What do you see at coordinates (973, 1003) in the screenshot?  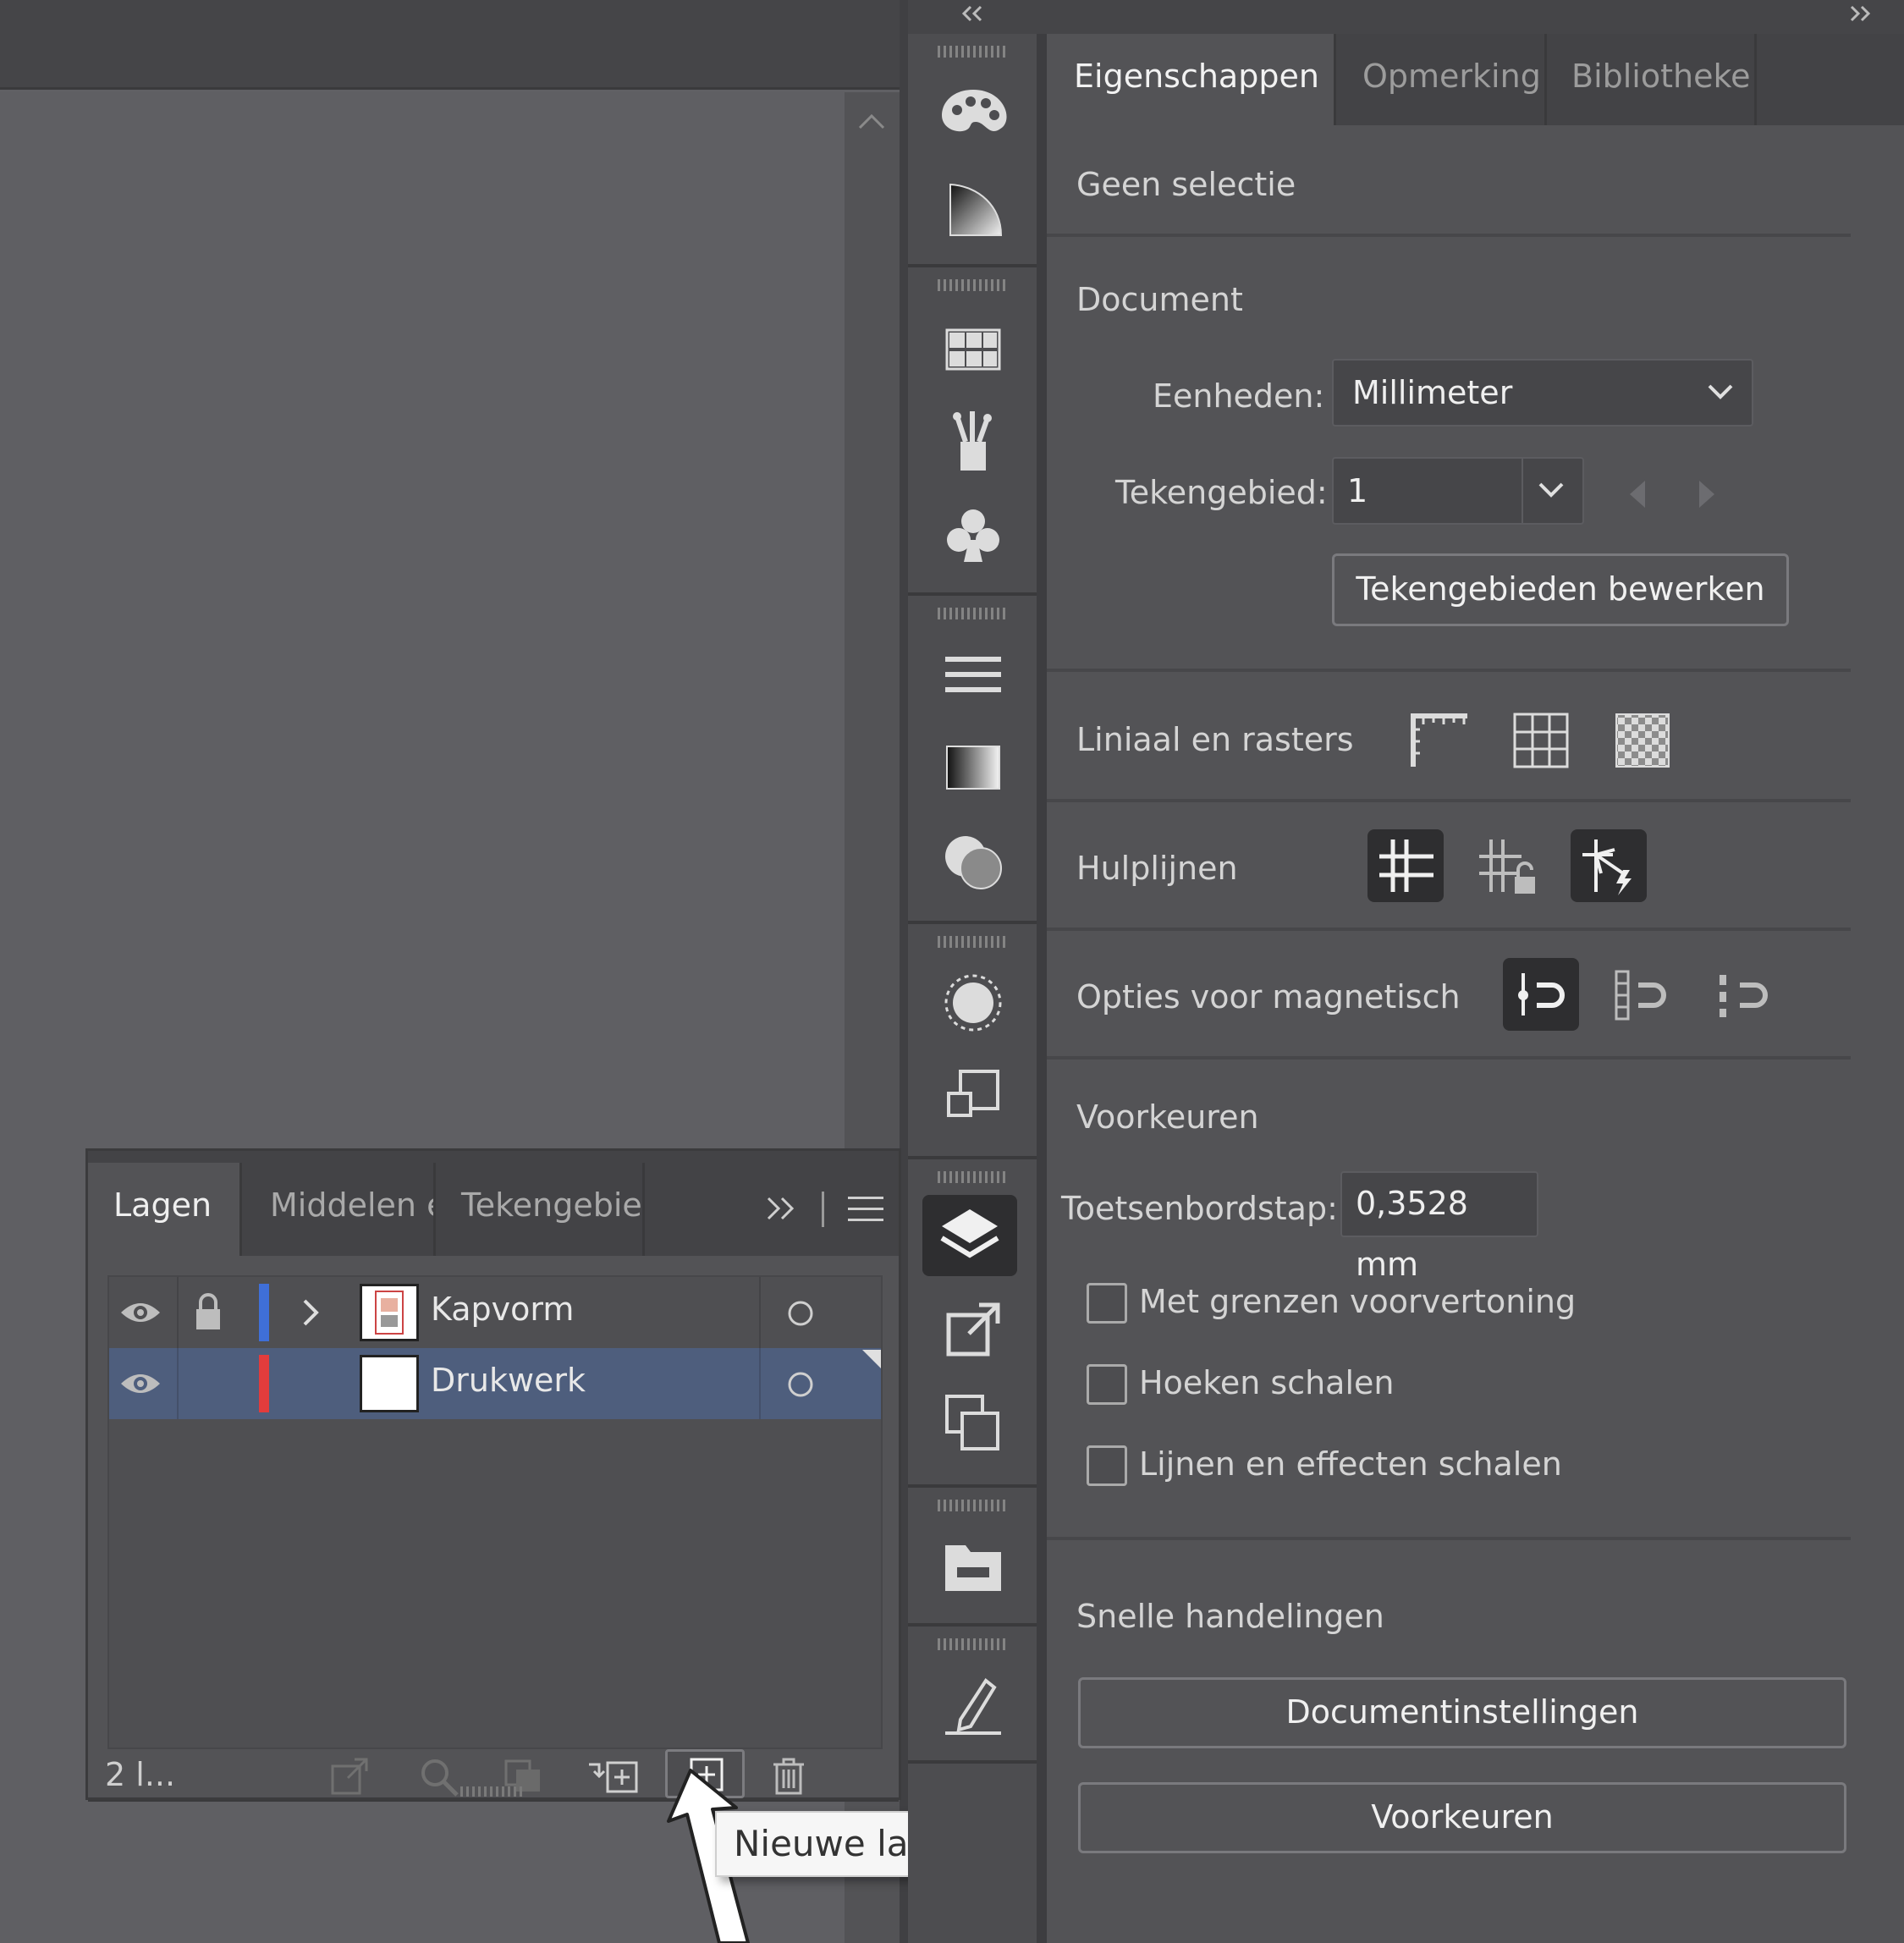 I see `appearance-icon` at bounding box center [973, 1003].